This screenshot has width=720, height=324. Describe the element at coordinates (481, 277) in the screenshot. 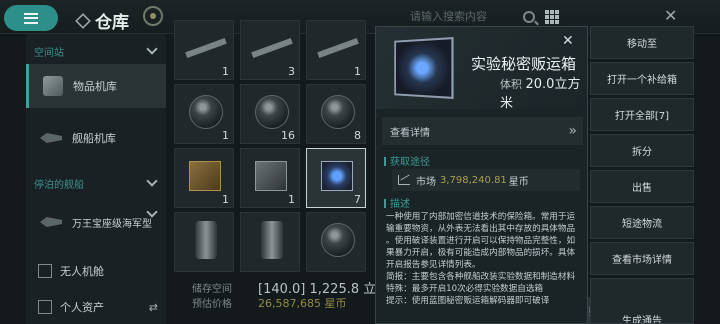

I see `description-line: 简报：主要包含各种舰船改装实验数据和制造材料` at that location.